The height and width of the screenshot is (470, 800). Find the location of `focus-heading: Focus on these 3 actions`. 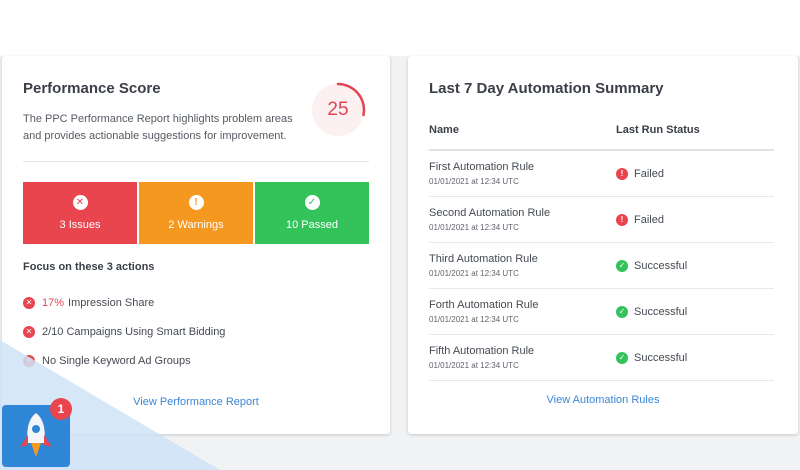

focus-heading: Focus on these 3 actions is located at coordinates (89, 267).